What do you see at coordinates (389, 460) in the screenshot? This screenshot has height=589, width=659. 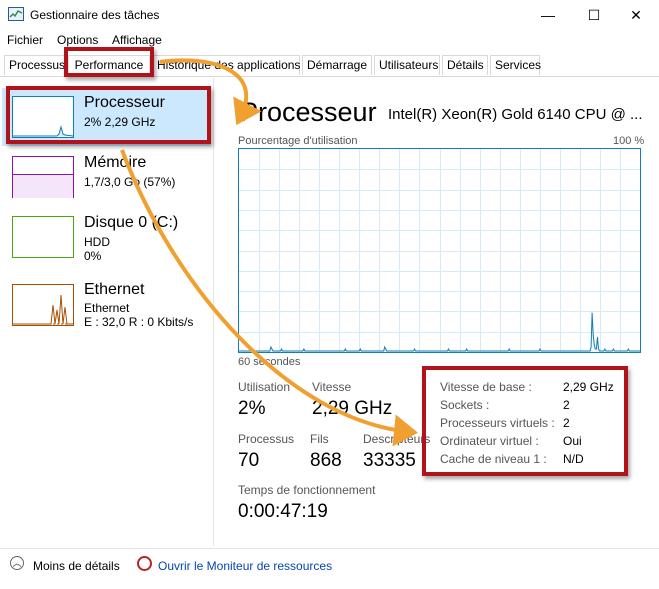 I see `handles-value: 33335` at bounding box center [389, 460].